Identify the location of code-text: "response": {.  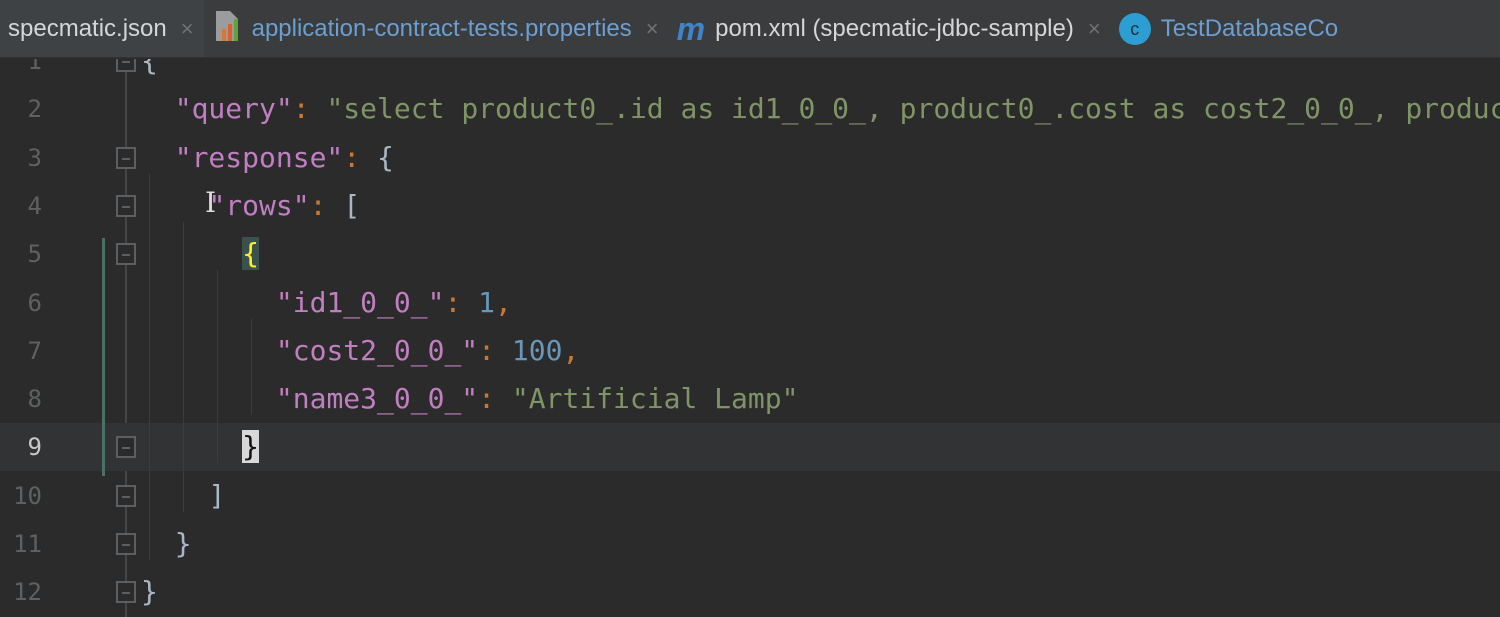
(284, 158).